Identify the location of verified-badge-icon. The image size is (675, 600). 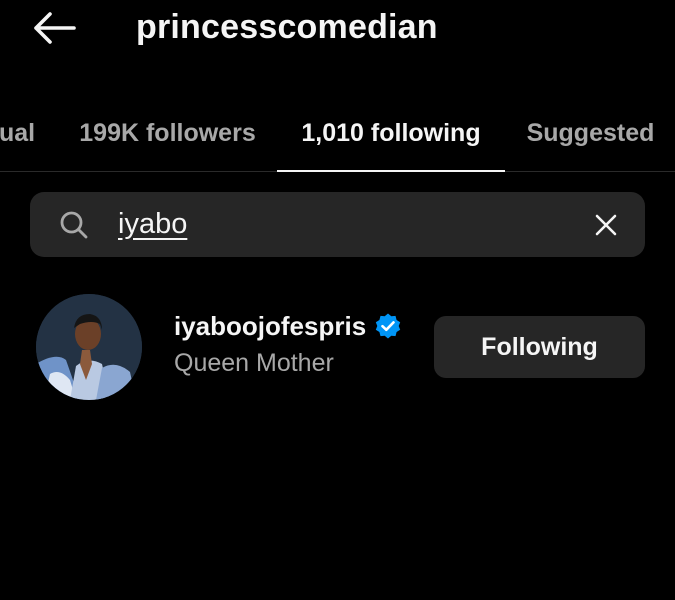
(388, 326).